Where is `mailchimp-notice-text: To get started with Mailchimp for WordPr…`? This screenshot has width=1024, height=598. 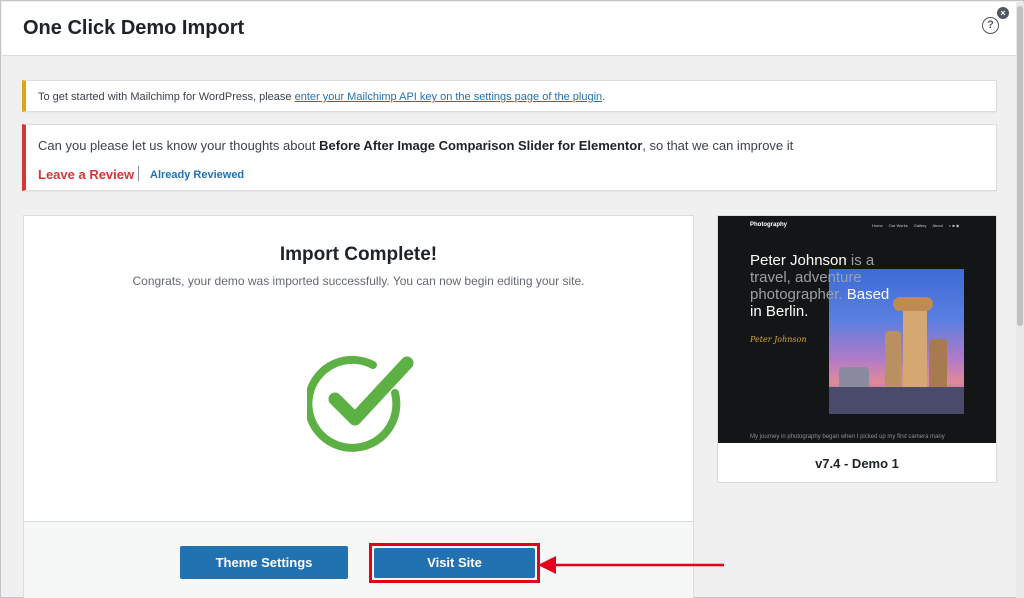 mailchimp-notice-text: To get started with Mailchimp for WordPr… is located at coordinates (321, 97).